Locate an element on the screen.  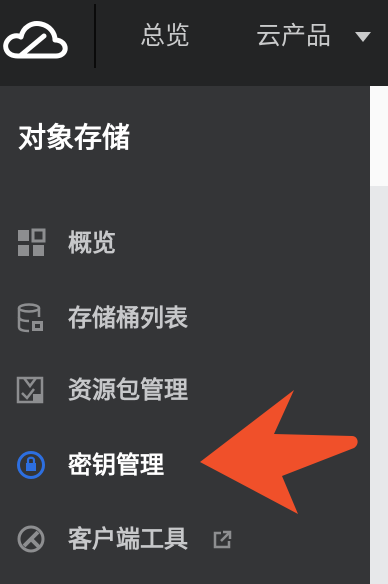
sidebar-item-label: 存储桶列表 is located at coordinates (128, 318).